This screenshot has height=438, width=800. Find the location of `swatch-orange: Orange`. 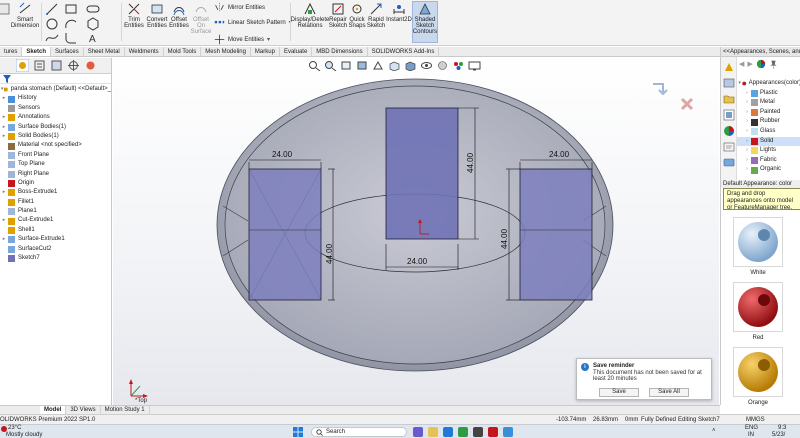

swatch-orange: Orange is located at coordinates (758, 376).